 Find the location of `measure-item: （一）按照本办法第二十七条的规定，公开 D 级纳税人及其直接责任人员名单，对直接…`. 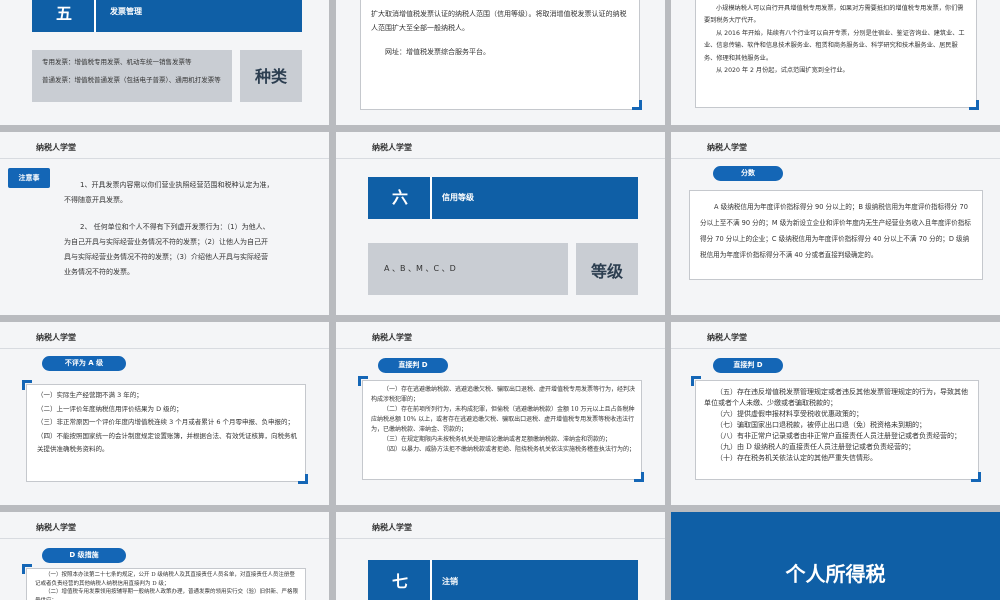

measure-item: （一）按照本办法第二十七条的规定，公开 D 级纳税人及其直接责任人员名单，对直接… is located at coordinates (165, 579).